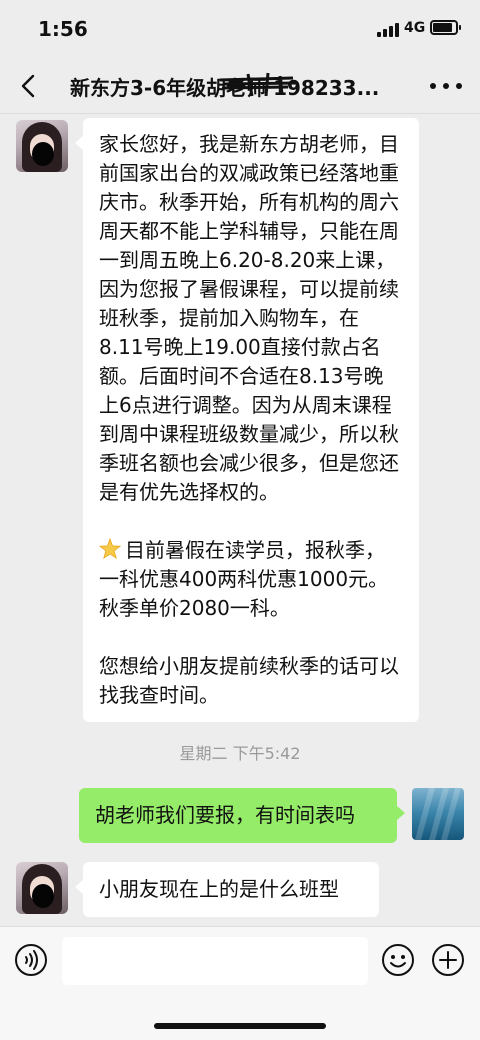  Describe the element at coordinates (447, 87) in the screenshot. I see `more-dots-icon` at that location.